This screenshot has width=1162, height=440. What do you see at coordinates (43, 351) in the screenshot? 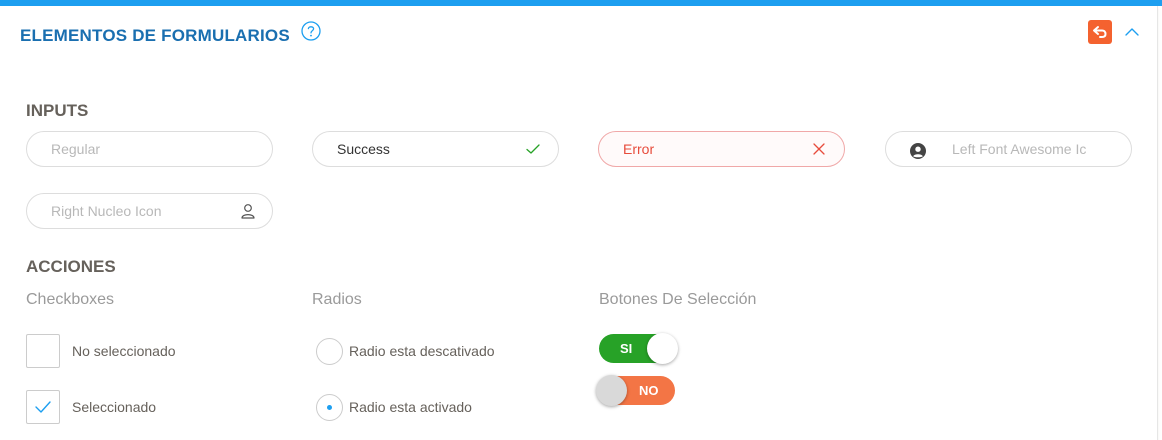
I see `checkbox-unselected` at bounding box center [43, 351].